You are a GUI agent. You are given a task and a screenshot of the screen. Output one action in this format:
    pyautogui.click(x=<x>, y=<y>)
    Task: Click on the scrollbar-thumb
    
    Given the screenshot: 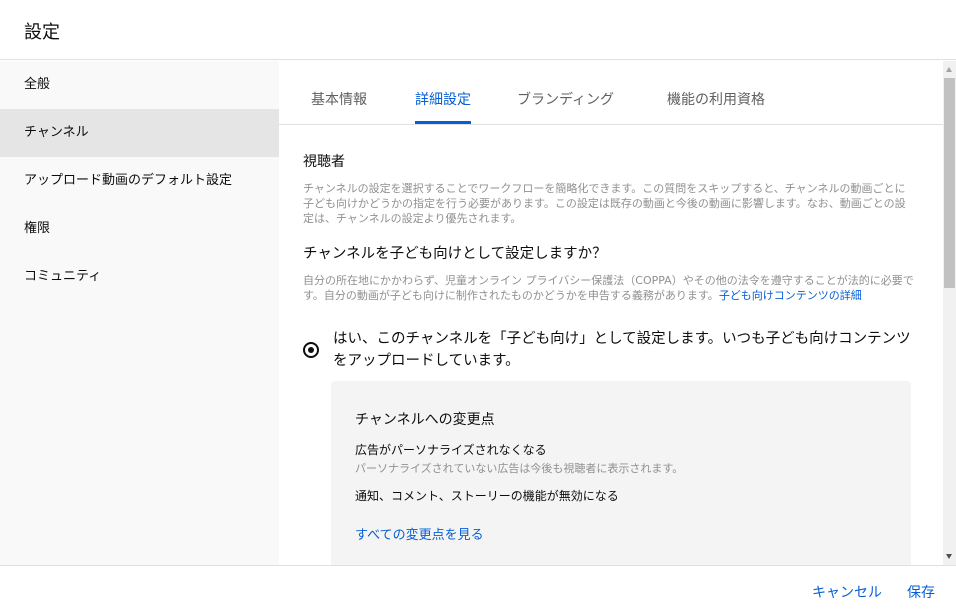 What is the action you would take?
    pyautogui.click(x=949, y=183)
    